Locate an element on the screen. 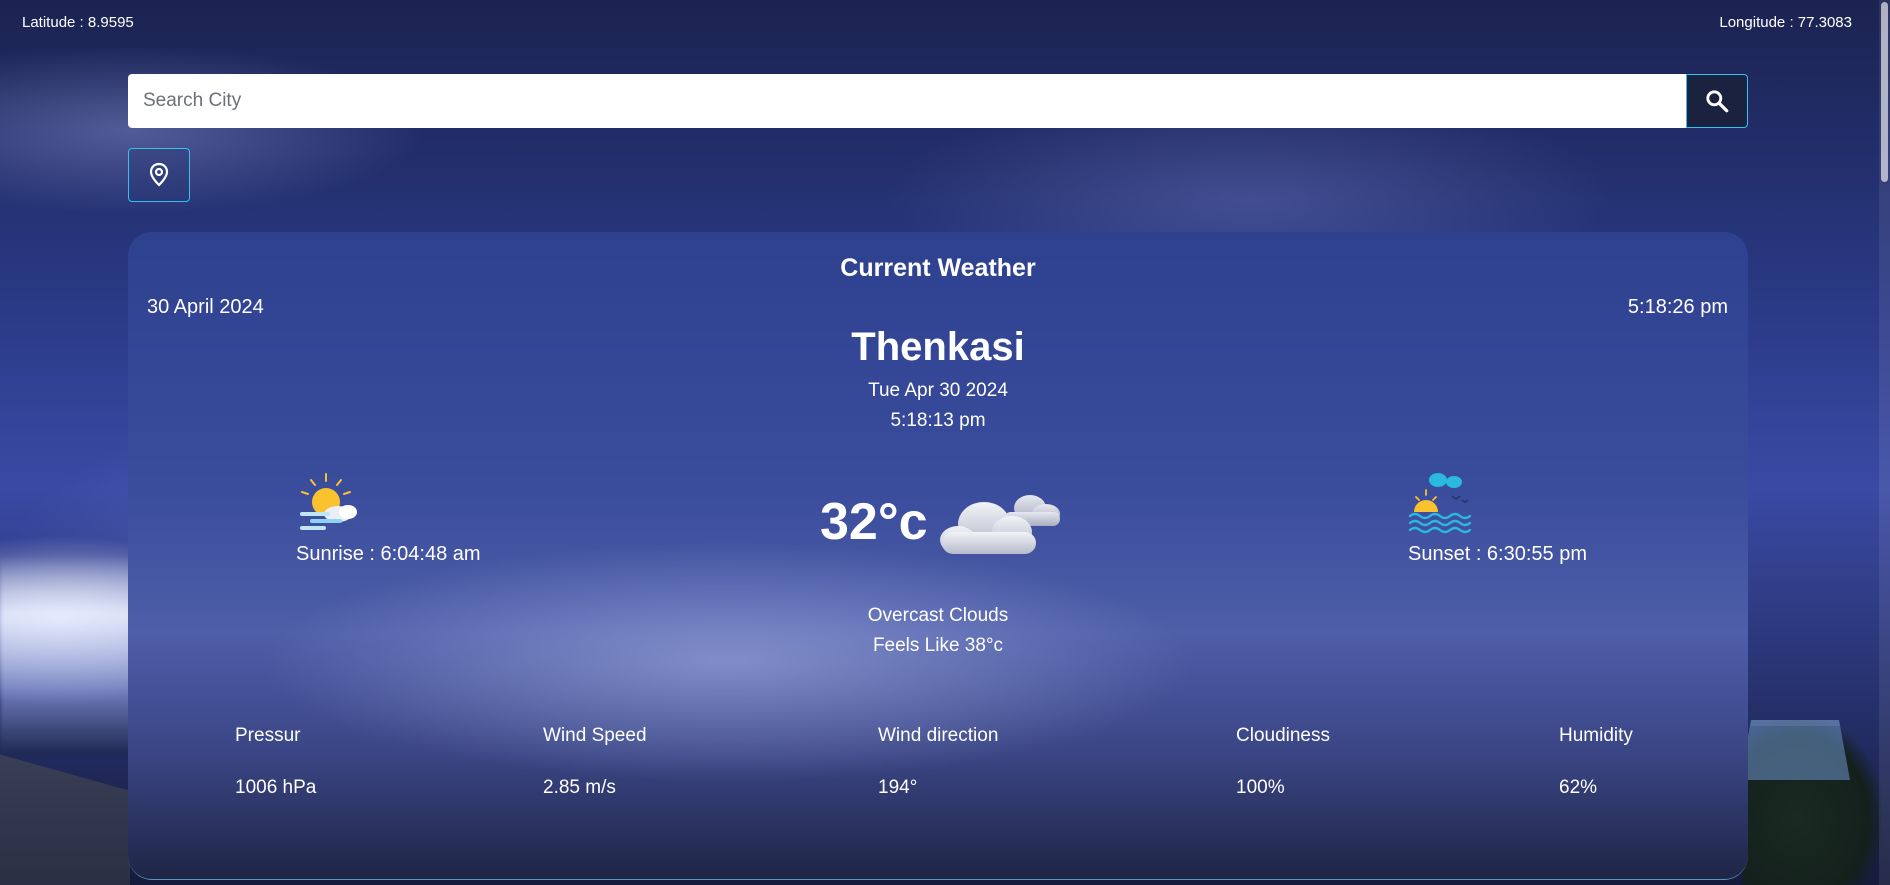  search-input is located at coordinates (907, 101).